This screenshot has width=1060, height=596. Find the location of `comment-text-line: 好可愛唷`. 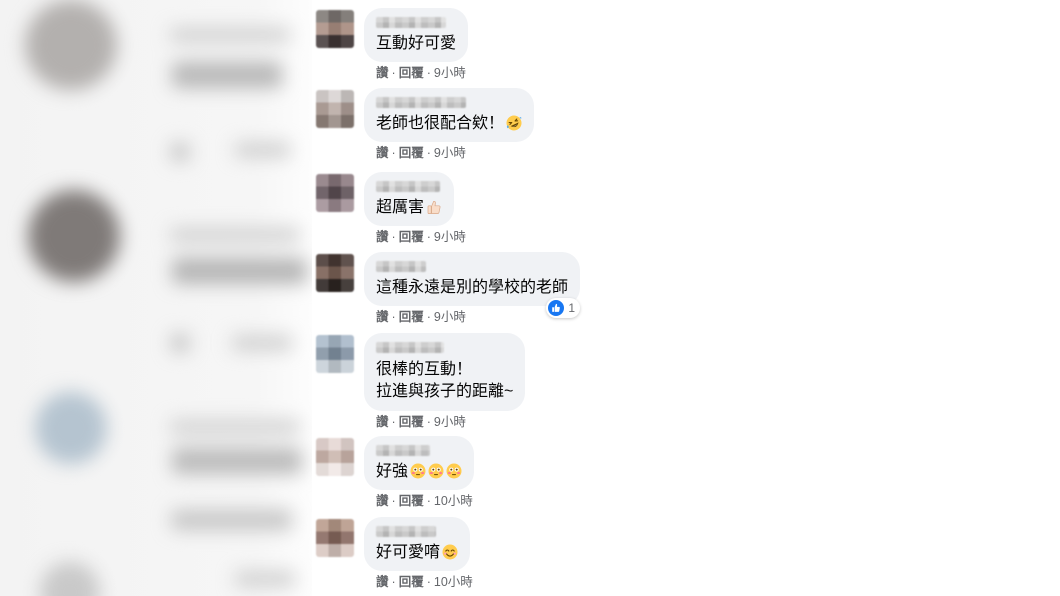

comment-text-line: 好可愛唷 is located at coordinates (408, 552).